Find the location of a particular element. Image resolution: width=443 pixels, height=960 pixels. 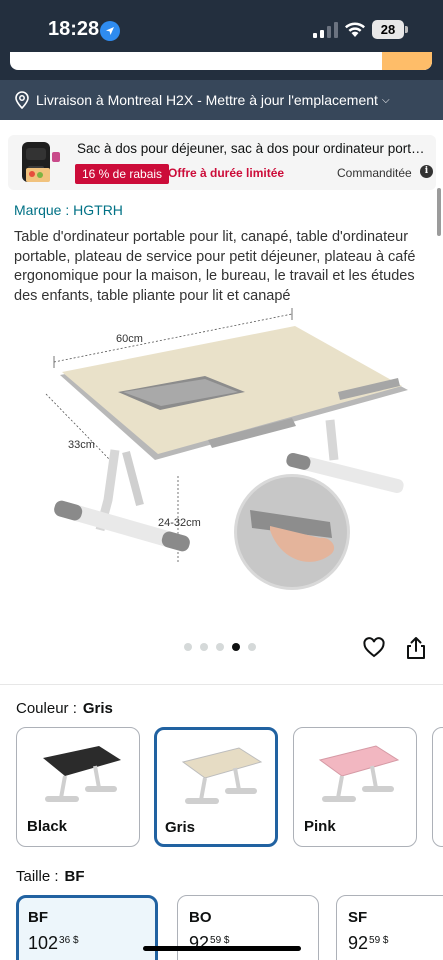

price-fraction: 36 $ is located at coordinates (69, 940).